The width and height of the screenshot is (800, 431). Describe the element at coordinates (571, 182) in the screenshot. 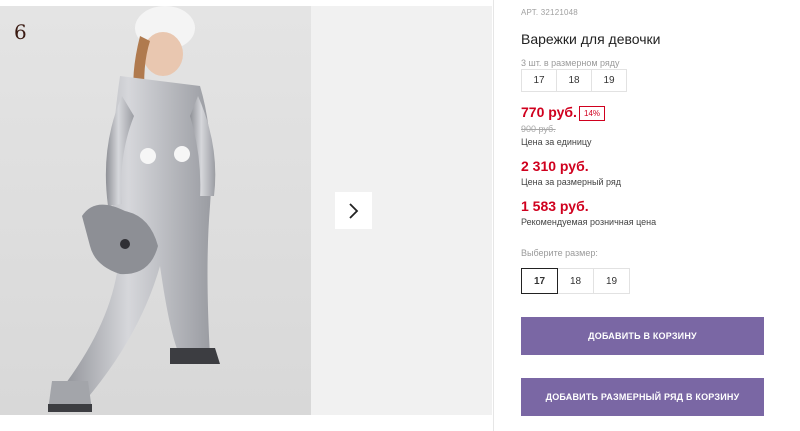

I see `row-price-note: Цена за размерный ряд` at that location.